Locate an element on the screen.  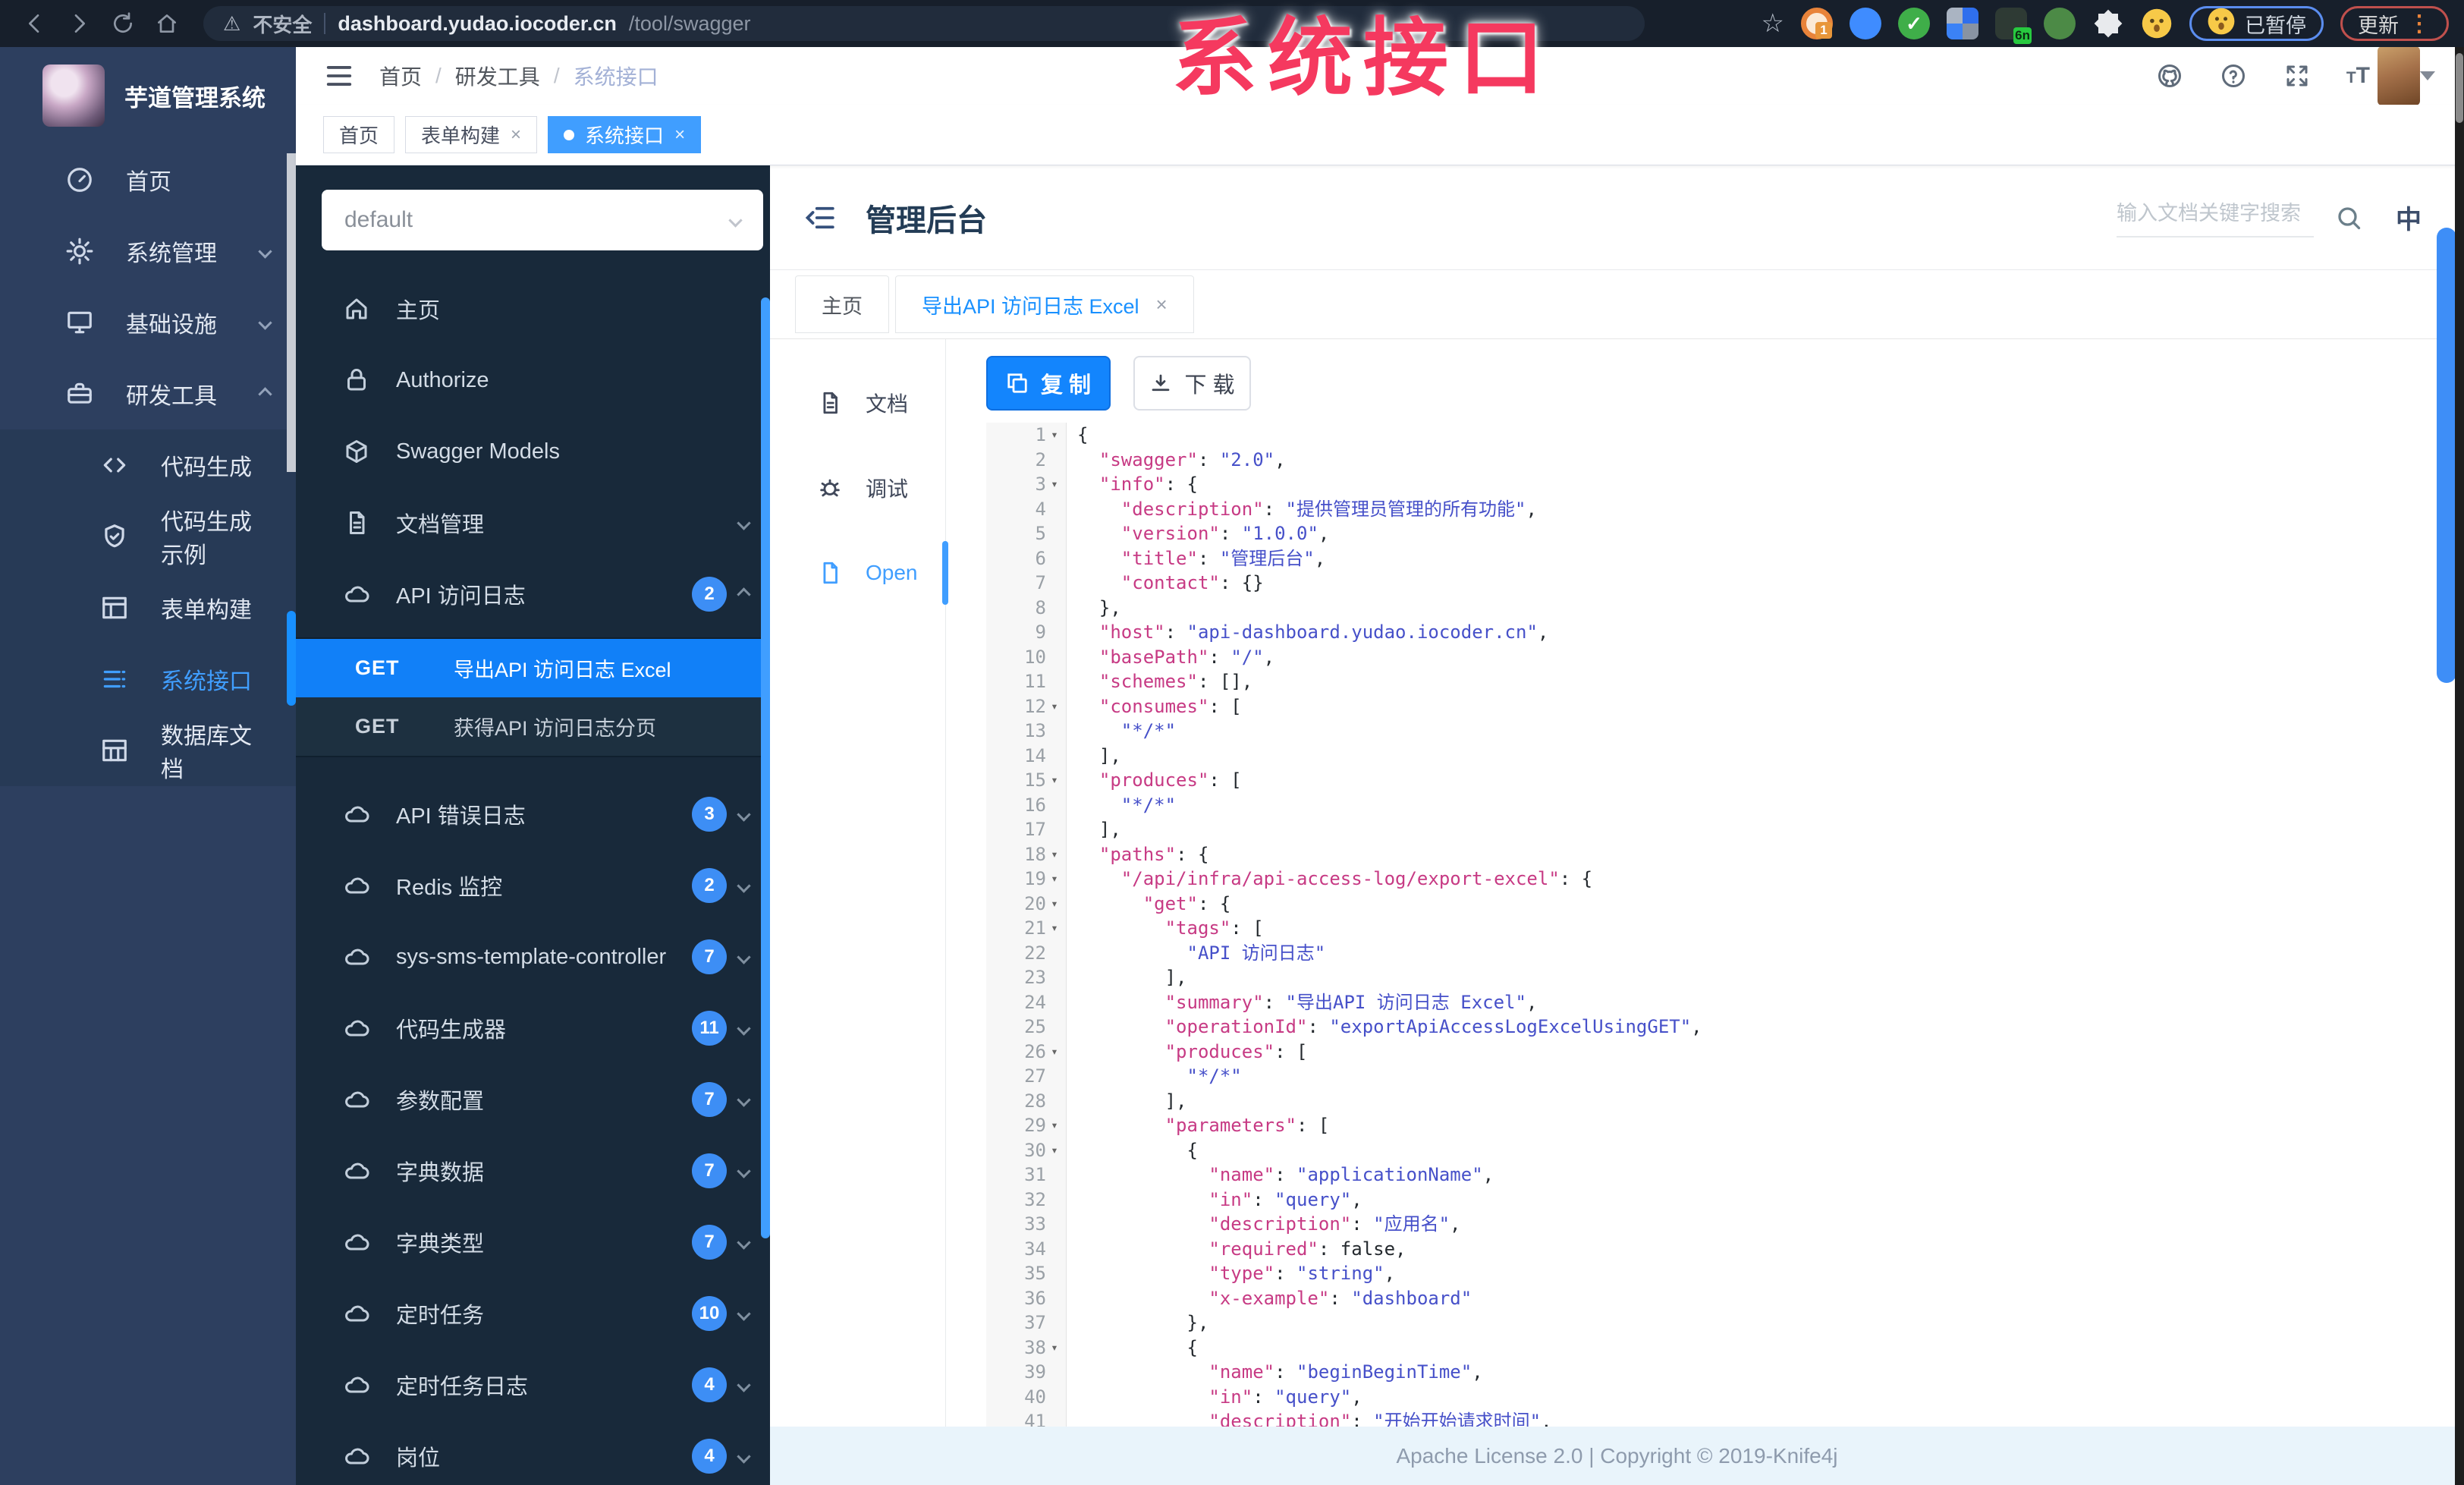
github-icon is located at coordinates (2169, 75).